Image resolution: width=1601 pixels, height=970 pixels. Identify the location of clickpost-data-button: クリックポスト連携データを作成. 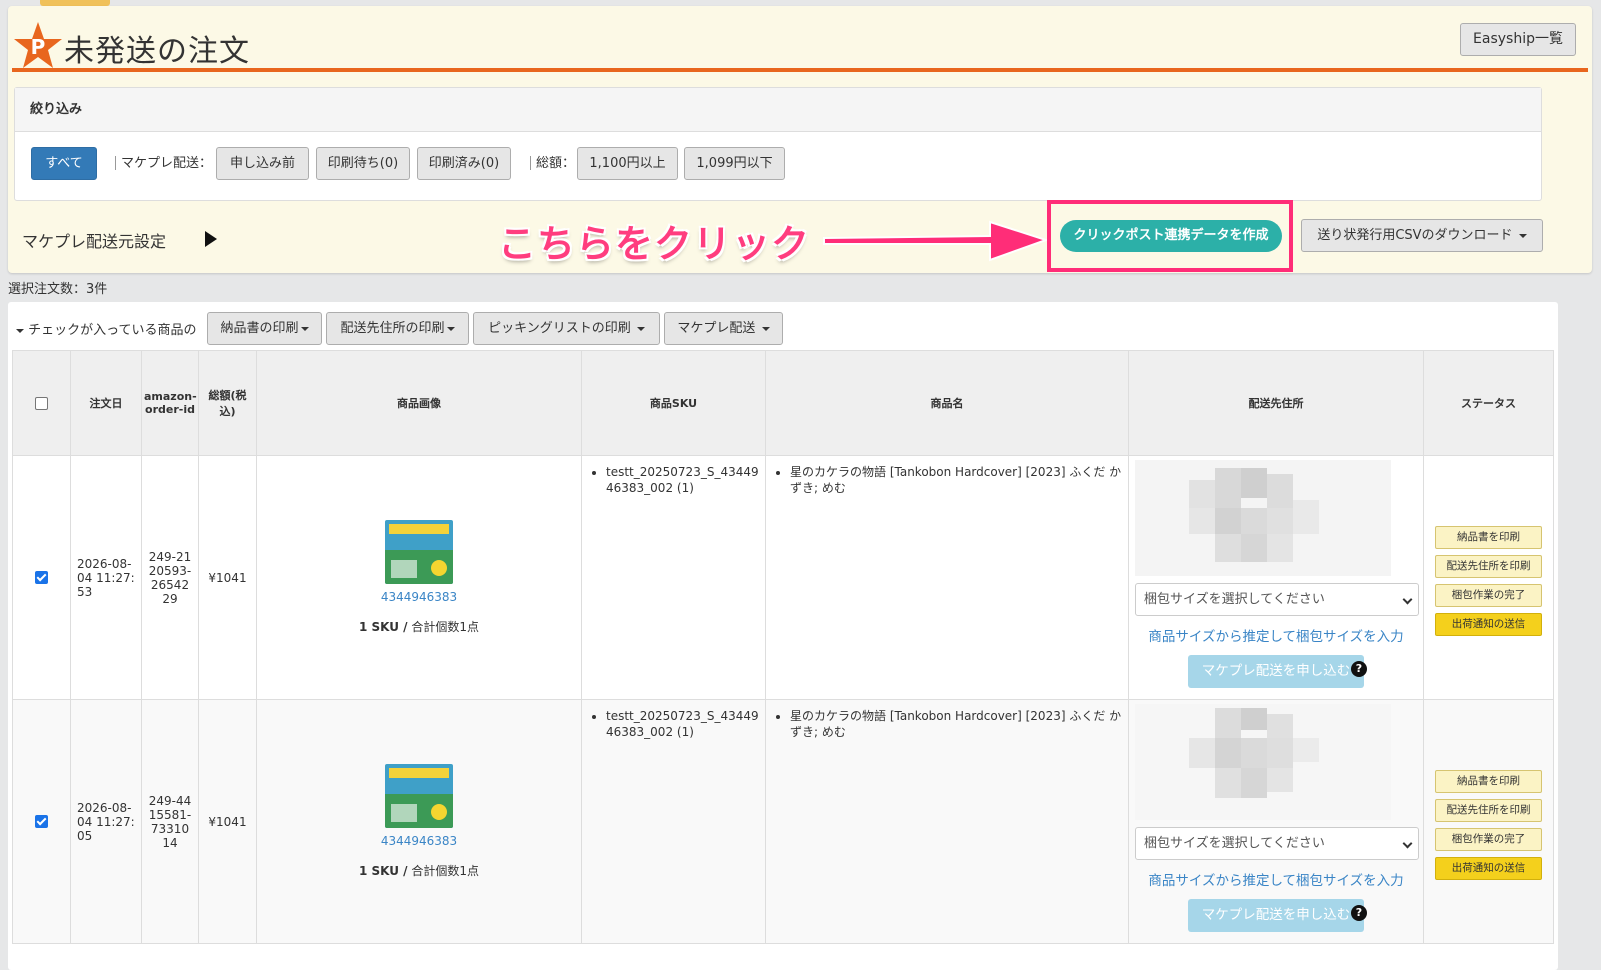
(1171, 236).